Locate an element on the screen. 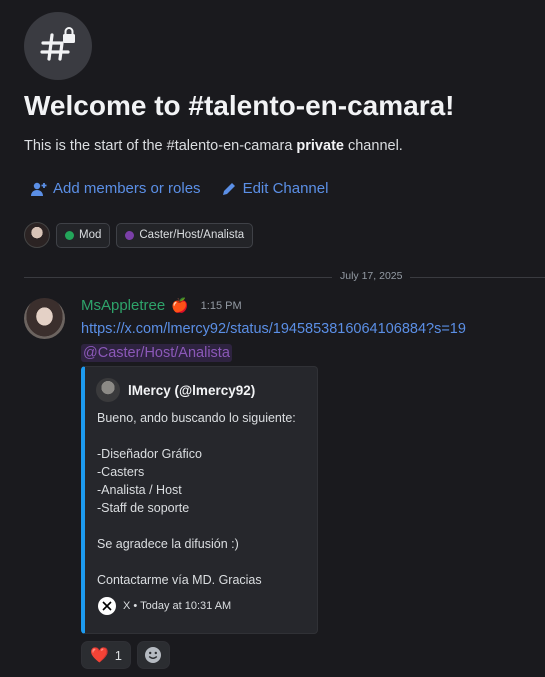 The height and width of the screenshot is (677, 545). role-label: Caster/Host/Analista is located at coordinates (192, 235).